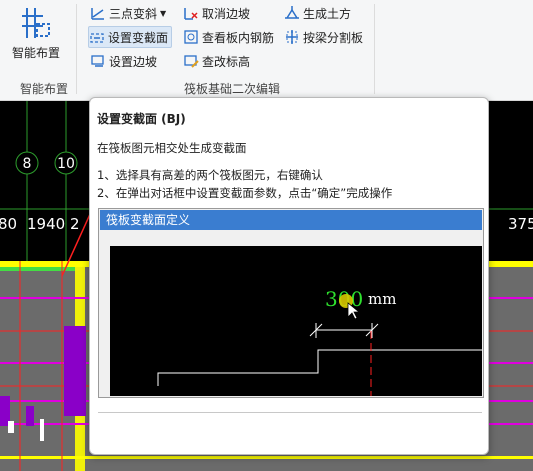 The width and height of the screenshot is (533, 471). I want to click on change-elevation-label: 查改标高, so click(226, 61).